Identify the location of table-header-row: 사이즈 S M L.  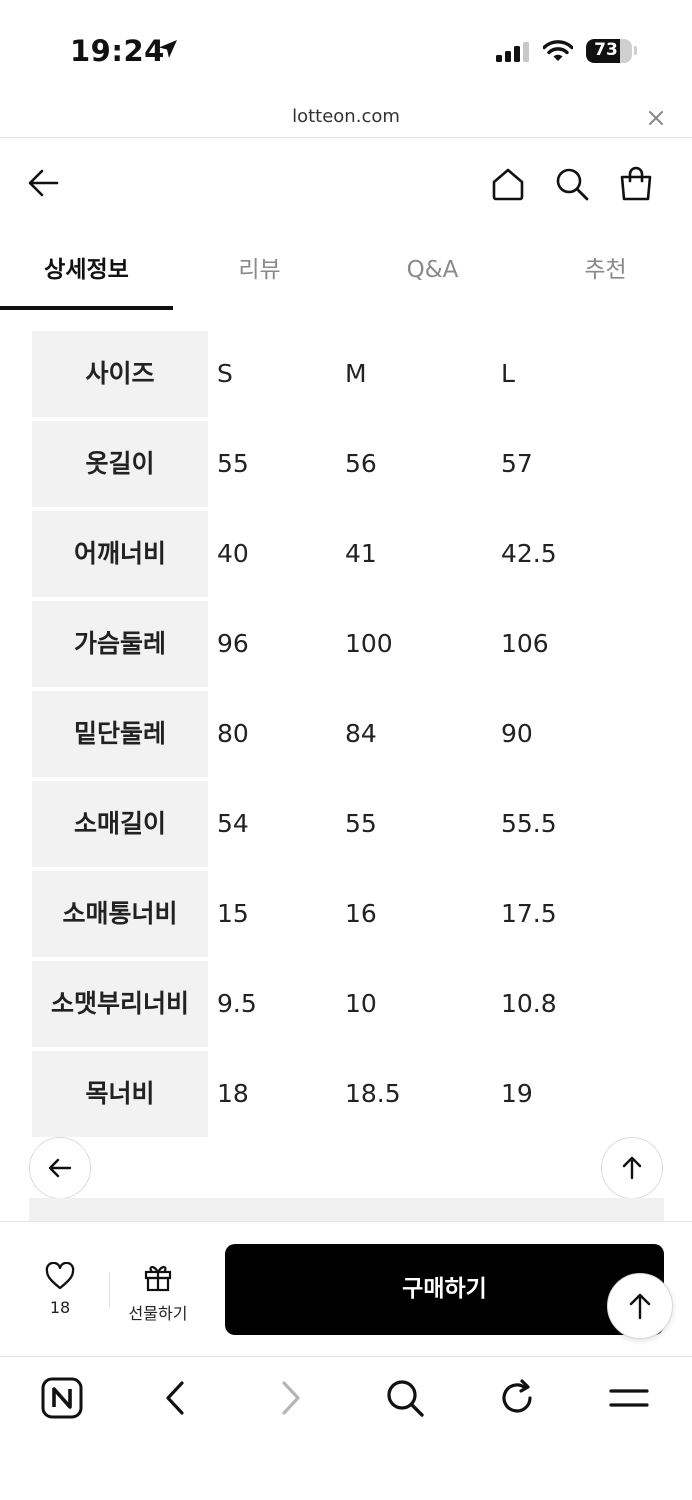
(352, 376).